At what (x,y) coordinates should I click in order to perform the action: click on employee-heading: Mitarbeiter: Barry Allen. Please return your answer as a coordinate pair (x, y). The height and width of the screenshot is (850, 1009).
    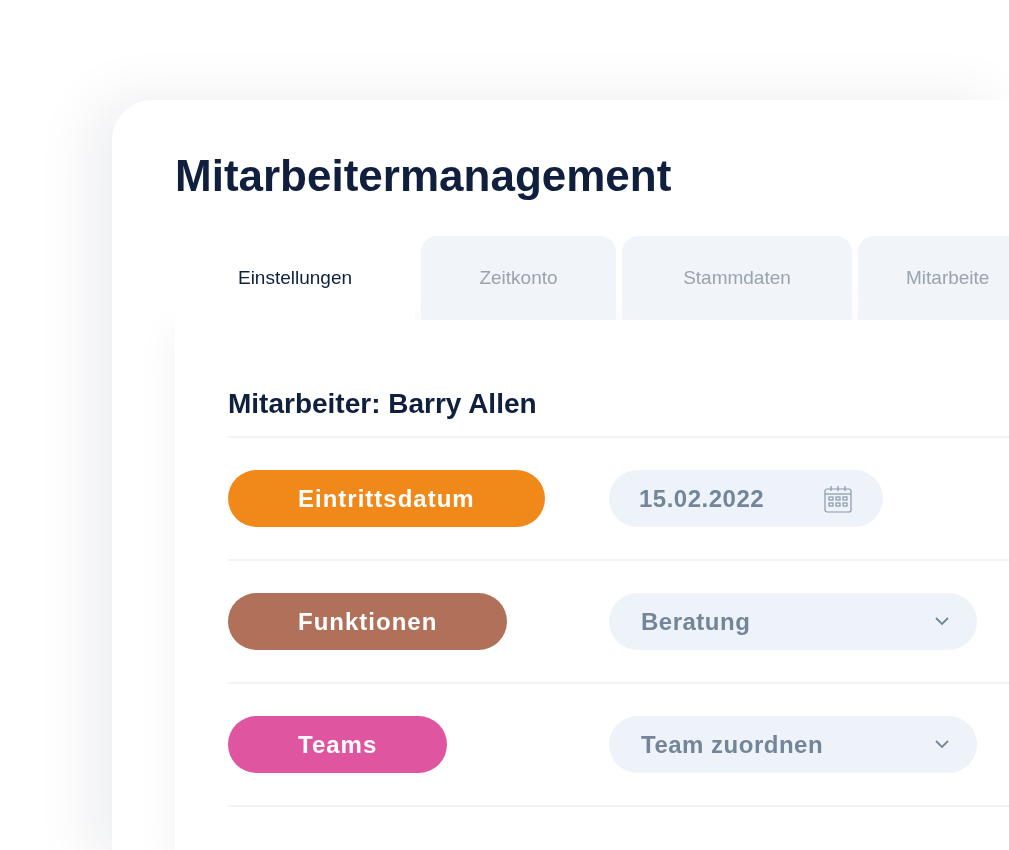
    Looking at the image, I should click on (382, 404).